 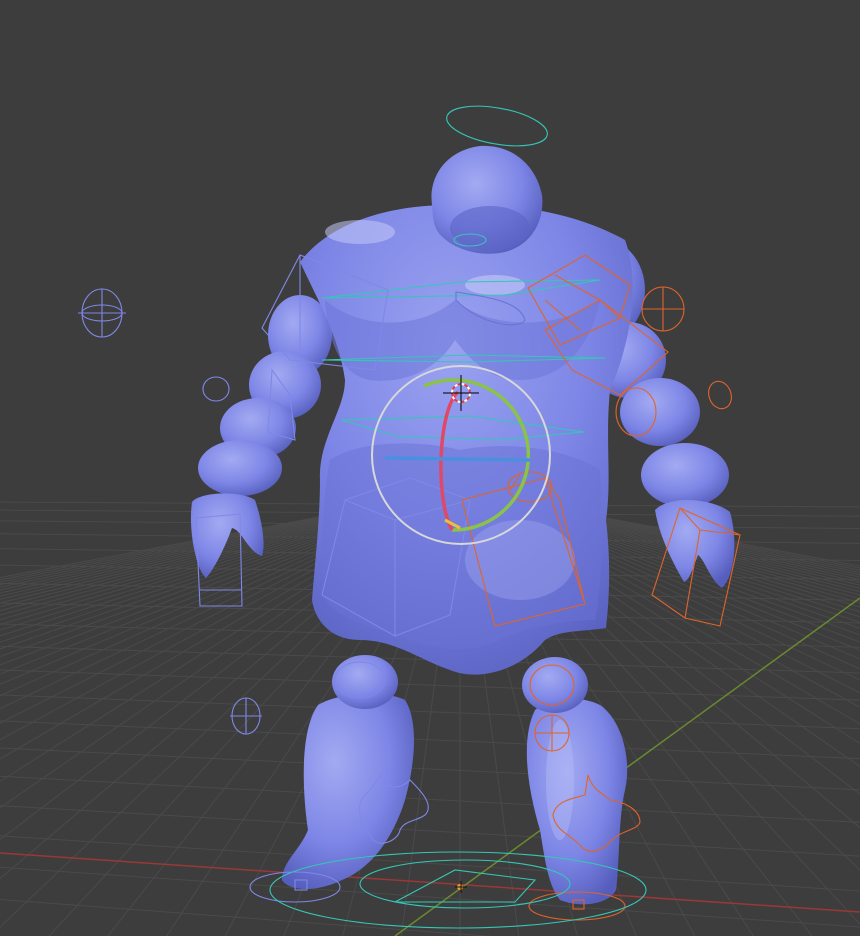 I want to click on chest-highlight, so click(x=495, y=285).